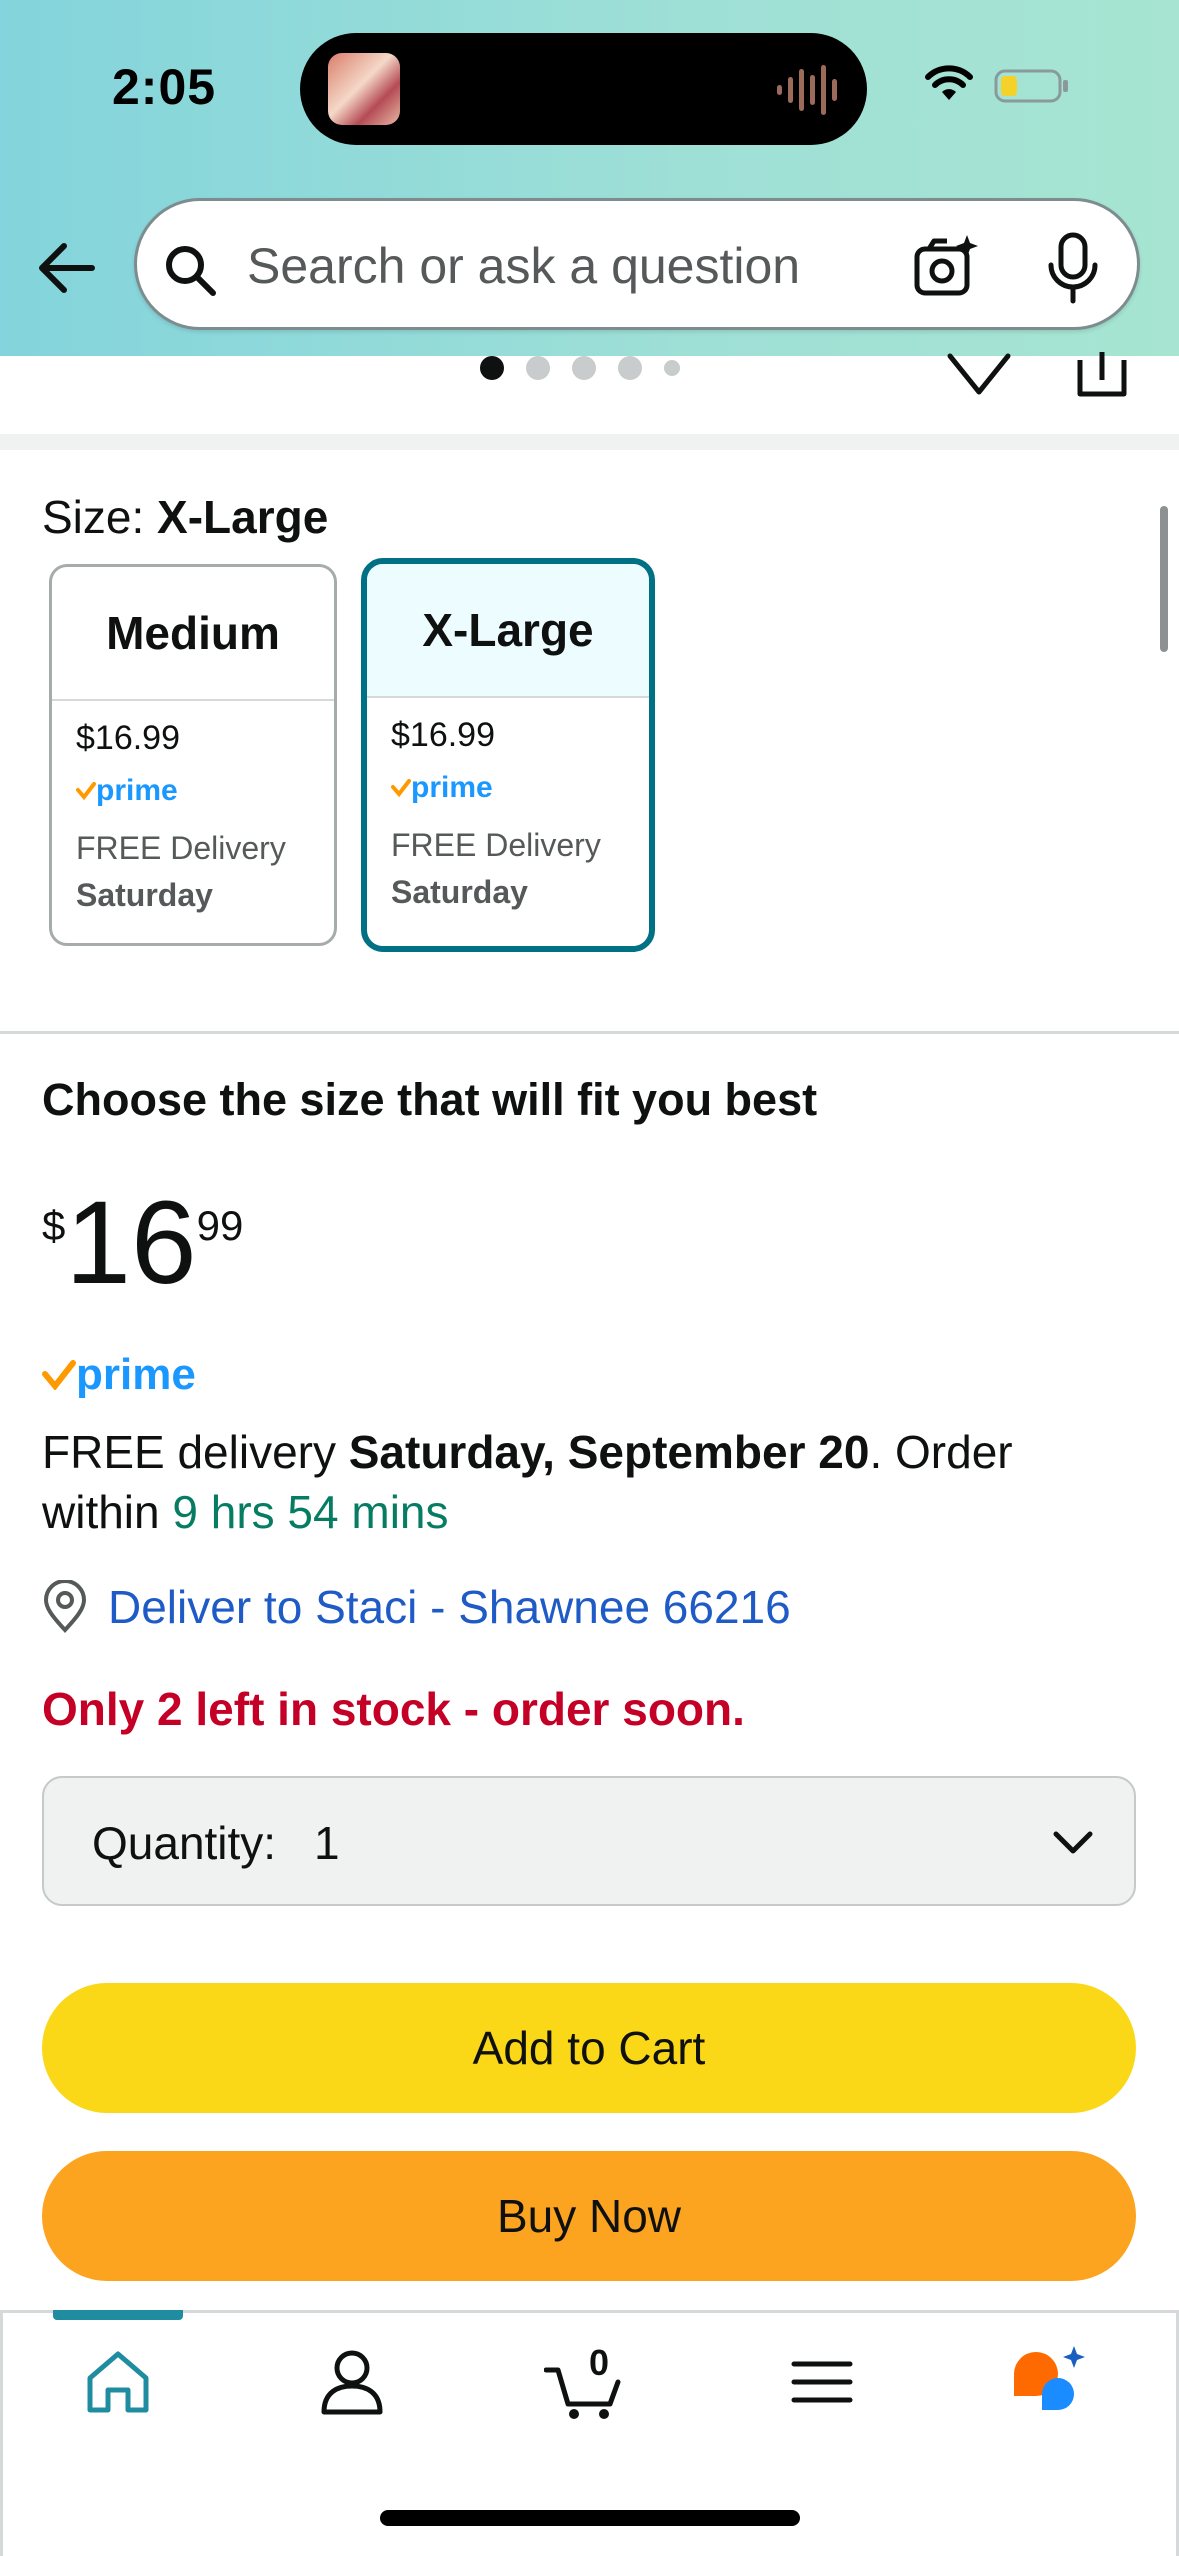 The width and height of the screenshot is (1179, 2556). Describe the element at coordinates (1073, 1842) in the screenshot. I see `chevron-down-icon` at that location.